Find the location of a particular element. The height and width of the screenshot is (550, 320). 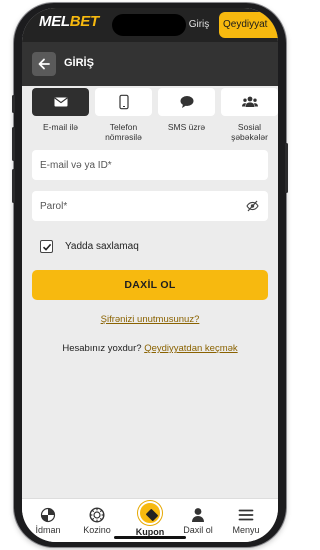

volume-up-button is located at coordinates (13, 144).